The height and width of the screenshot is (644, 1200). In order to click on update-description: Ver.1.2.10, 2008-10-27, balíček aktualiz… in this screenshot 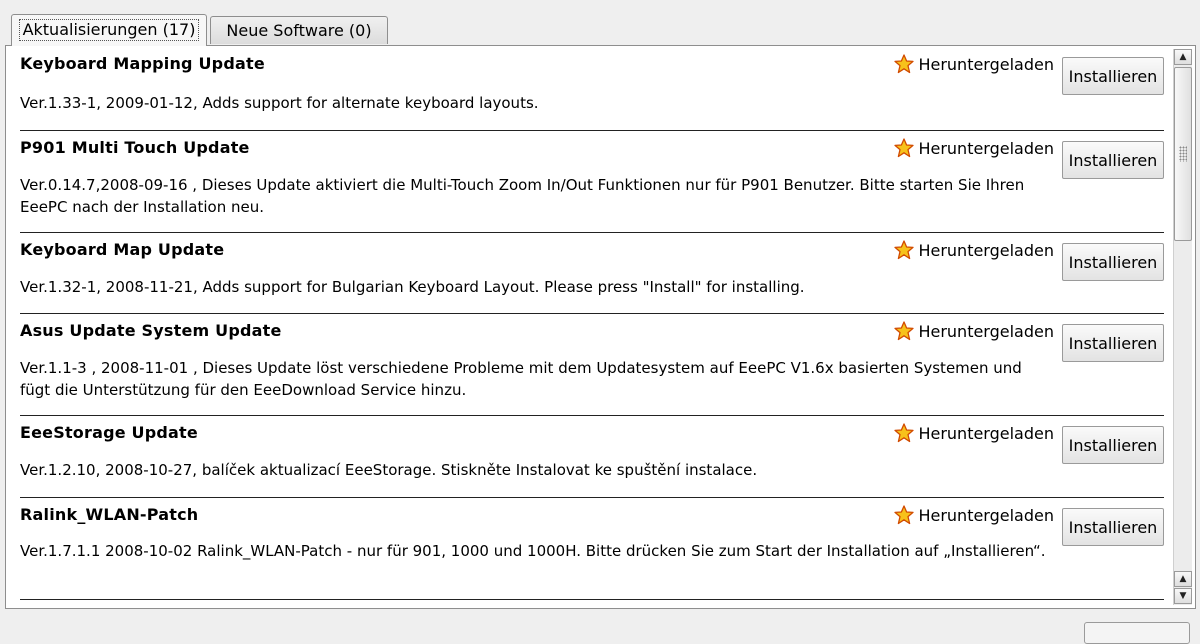, I will do `click(389, 470)`.